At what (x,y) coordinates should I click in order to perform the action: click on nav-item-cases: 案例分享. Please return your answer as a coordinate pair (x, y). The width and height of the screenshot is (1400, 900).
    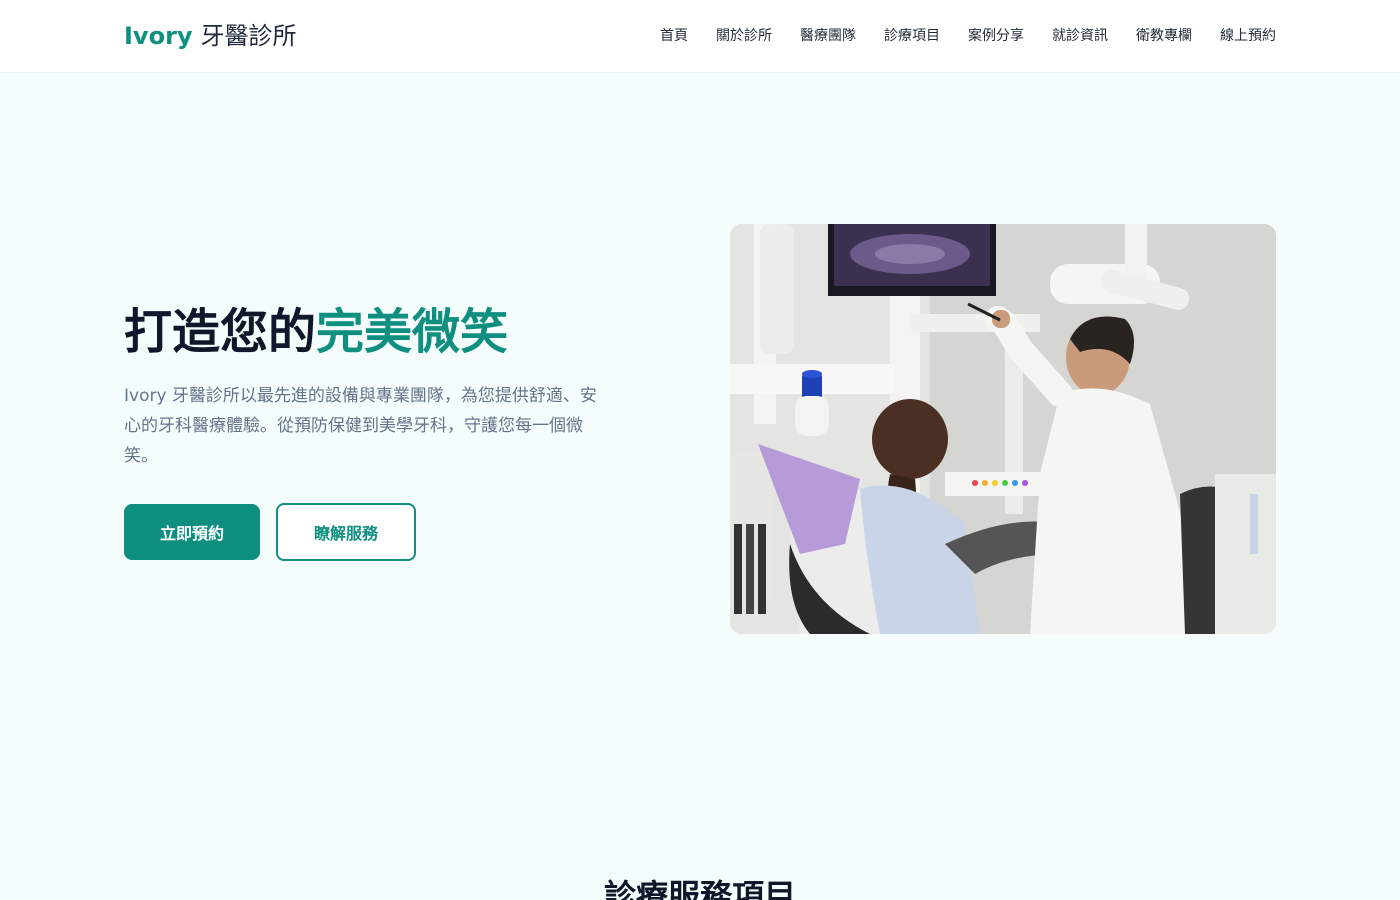
    Looking at the image, I should click on (996, 36).